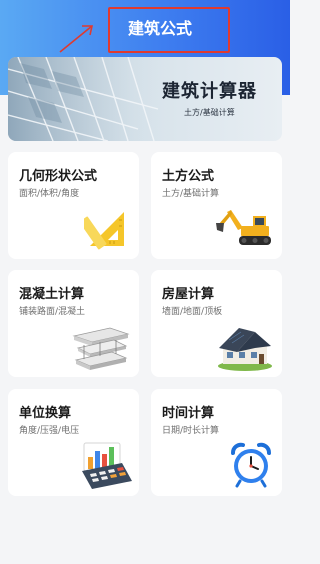 The width and height of the screenshot is (320, 564). Describe the element at coordinates (45, 413) in the screenshot. I see `card-title: 单位换算` at that location.